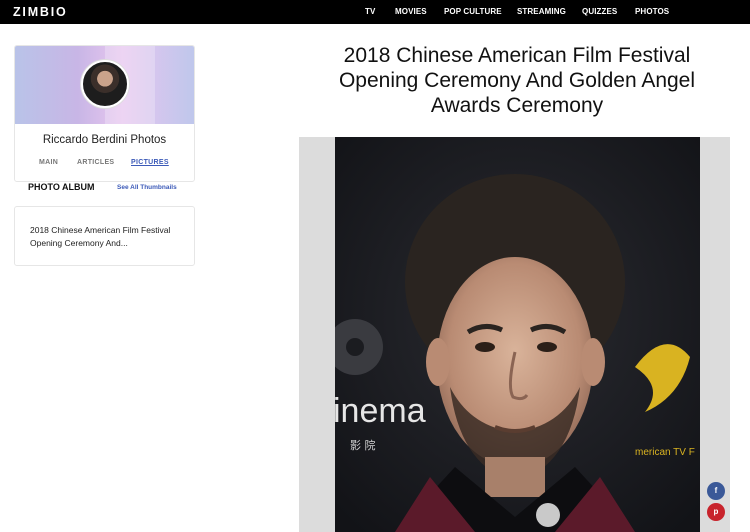  What do you see at coordinates (61, 187) in the screenshot?
I see `photo-album-heading: PHOTO ALBUM` at bounding box center [61, 187].